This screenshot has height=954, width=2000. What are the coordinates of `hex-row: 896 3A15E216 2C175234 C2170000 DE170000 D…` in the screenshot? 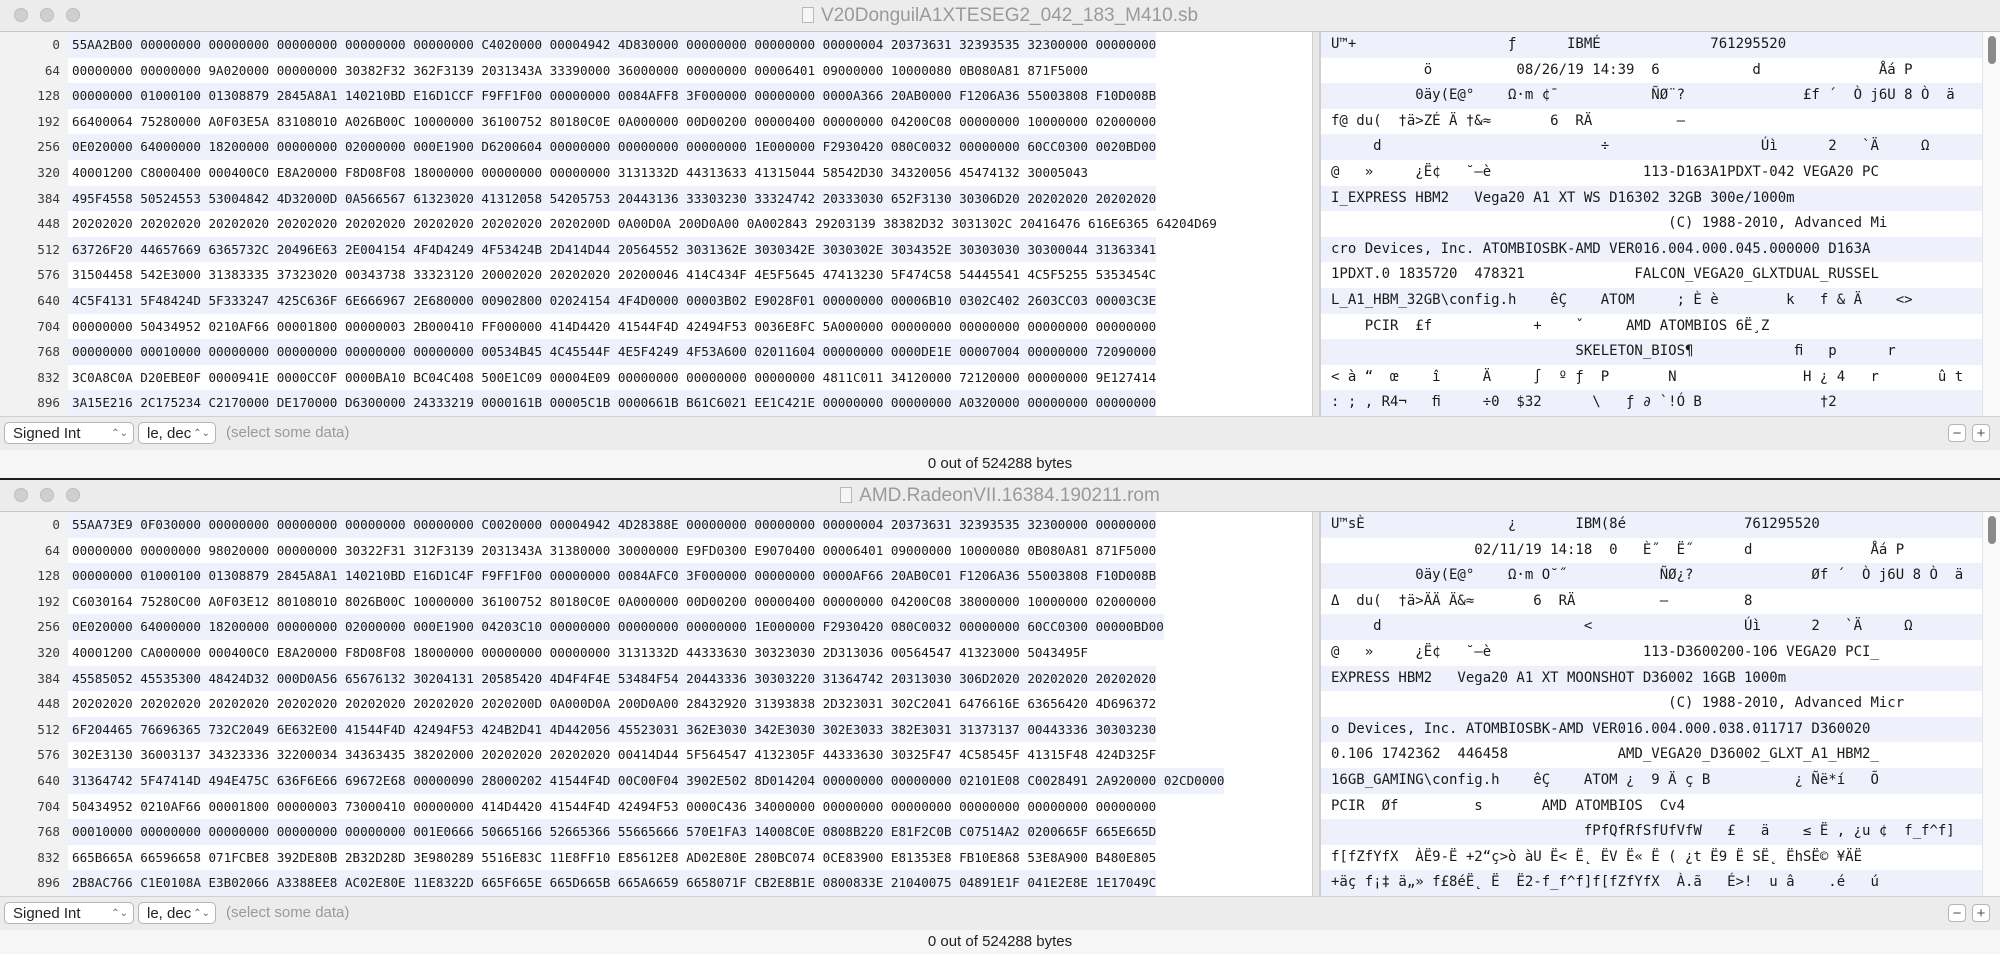 It's located at (656, 403).